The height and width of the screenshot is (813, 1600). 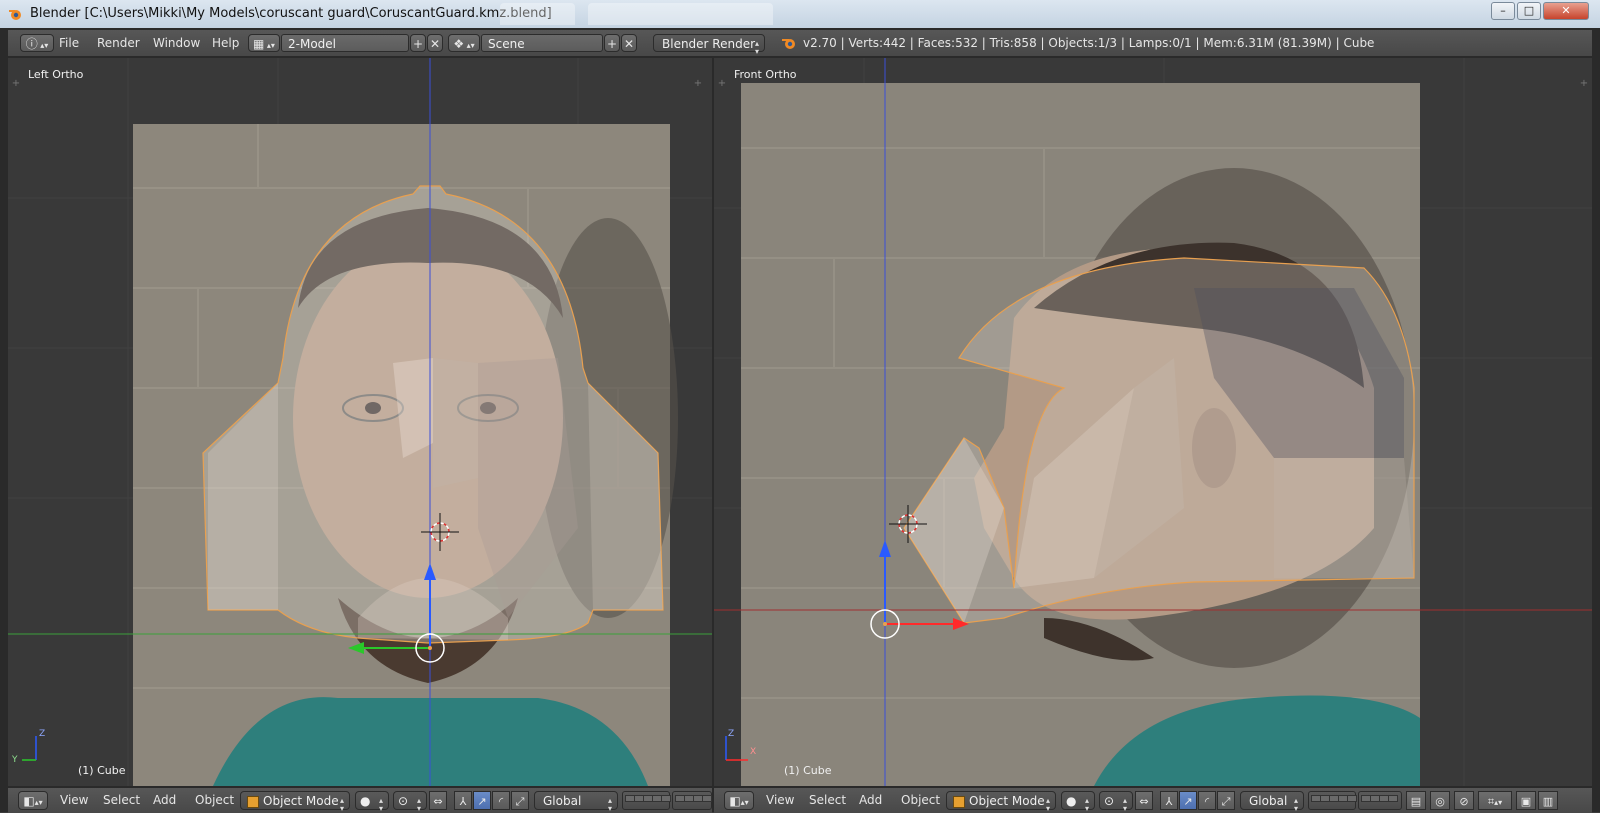 I want to click on viewport-view-label: Left Ortho, so click(x=56, y=74).